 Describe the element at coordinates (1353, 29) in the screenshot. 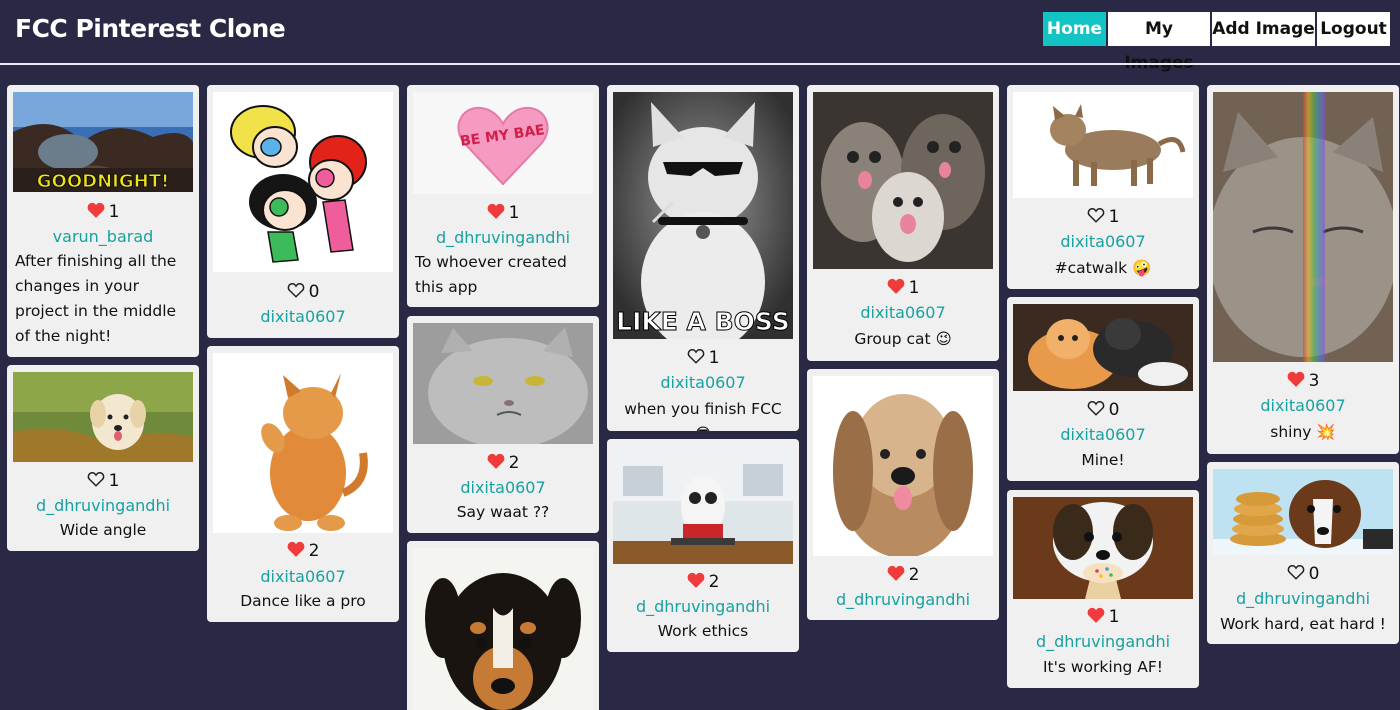

I see `nav-logout-button: Logout` at that location.